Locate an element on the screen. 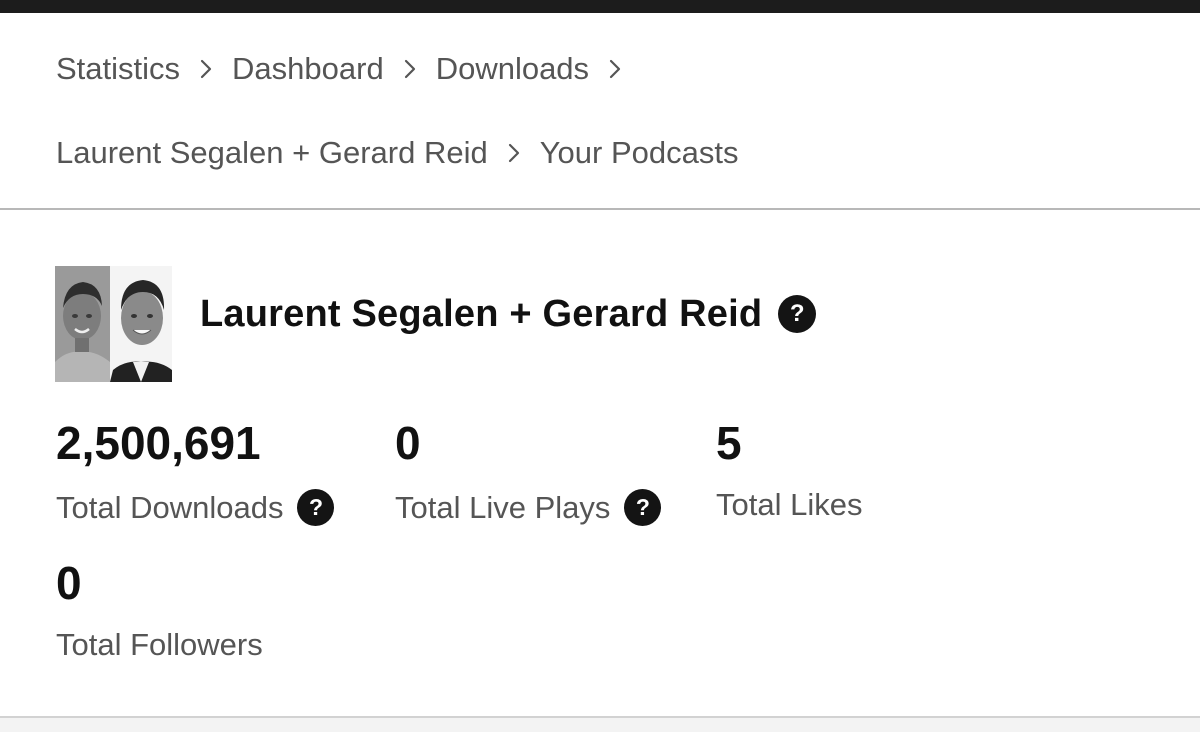 The image size is (1200, 732). stat-label-row: Total Likes is located at coordinates (789, 504).